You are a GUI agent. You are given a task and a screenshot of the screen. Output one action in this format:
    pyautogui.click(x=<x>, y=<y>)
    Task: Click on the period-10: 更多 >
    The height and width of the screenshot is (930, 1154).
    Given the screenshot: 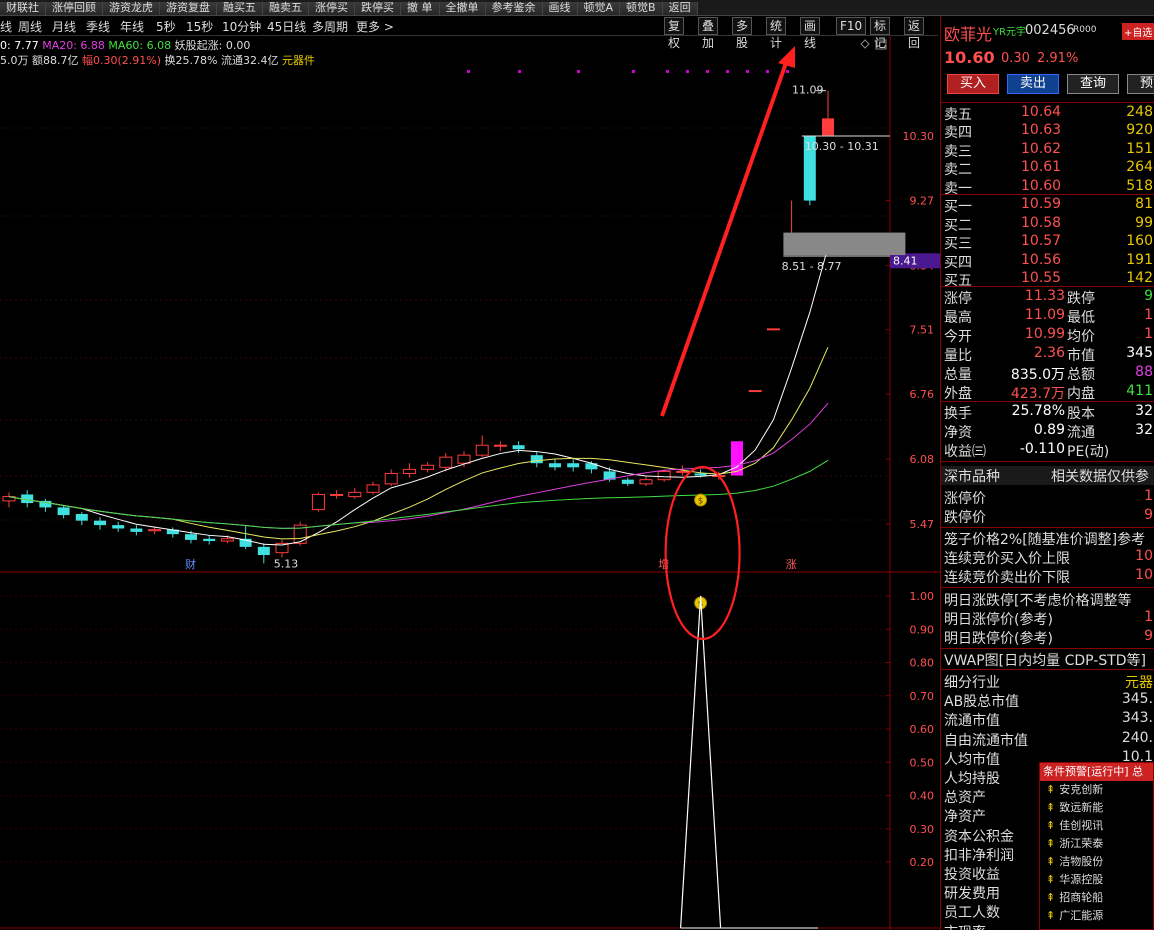 What is the action you would take?
    pyautogui.click(x=375, y=26)
    